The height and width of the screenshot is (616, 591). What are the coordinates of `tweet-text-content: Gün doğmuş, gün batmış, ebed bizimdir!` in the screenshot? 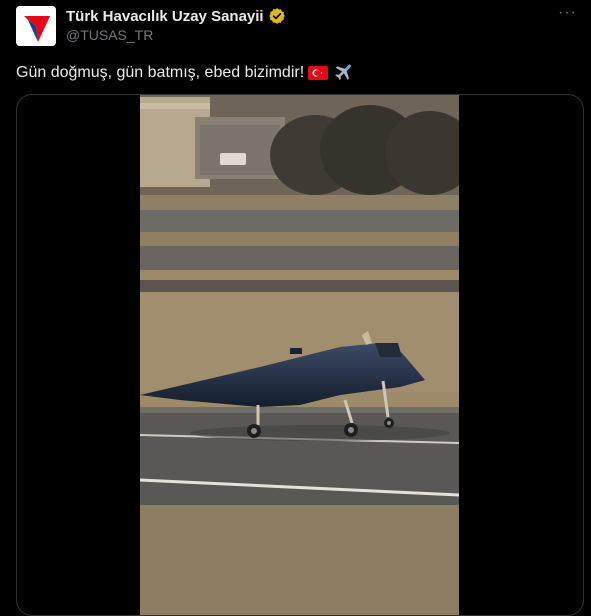 It's located at (160, 72).